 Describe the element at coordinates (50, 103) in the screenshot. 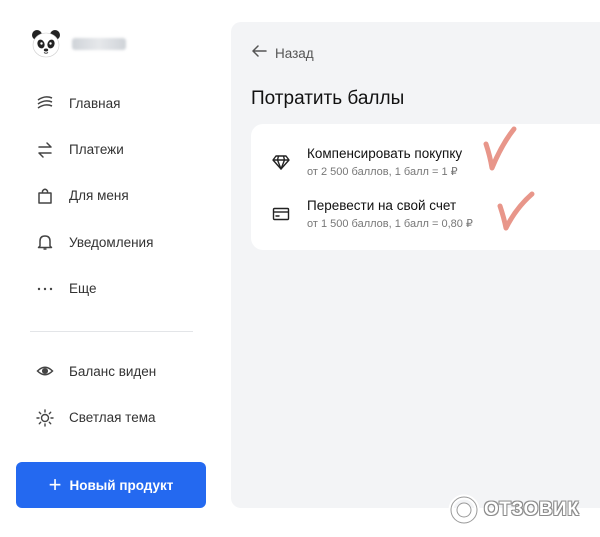

I see `home-waves-icon` at that location.